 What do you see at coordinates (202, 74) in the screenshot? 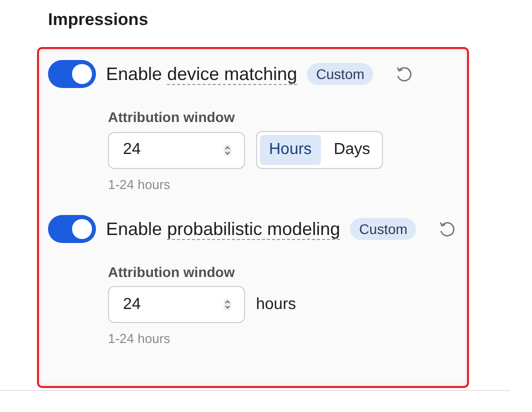
I see `setting-label: Enable device matching` at bounding box center [202, 74].